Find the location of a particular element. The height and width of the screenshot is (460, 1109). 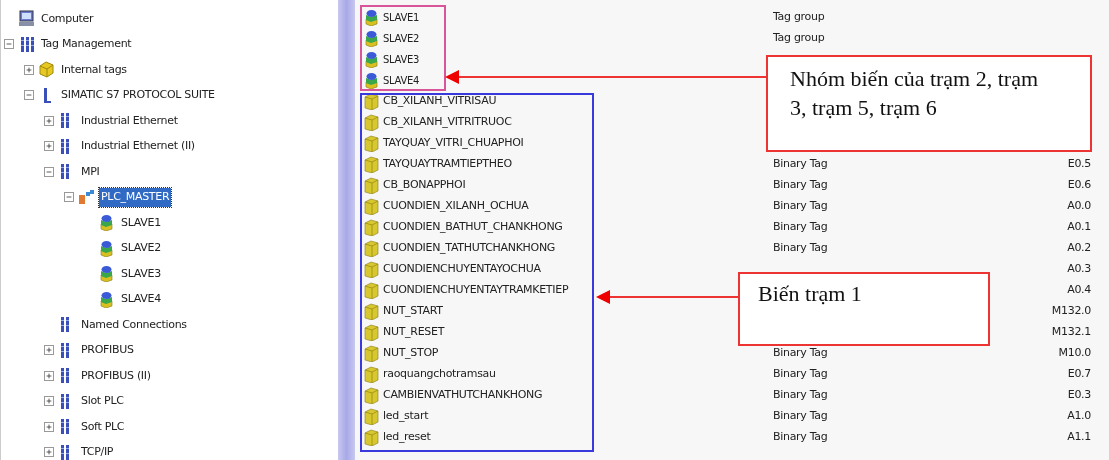

tag-name: CUONDIENCHUYENTAYOCHUA is located at coordinates (462, 269).